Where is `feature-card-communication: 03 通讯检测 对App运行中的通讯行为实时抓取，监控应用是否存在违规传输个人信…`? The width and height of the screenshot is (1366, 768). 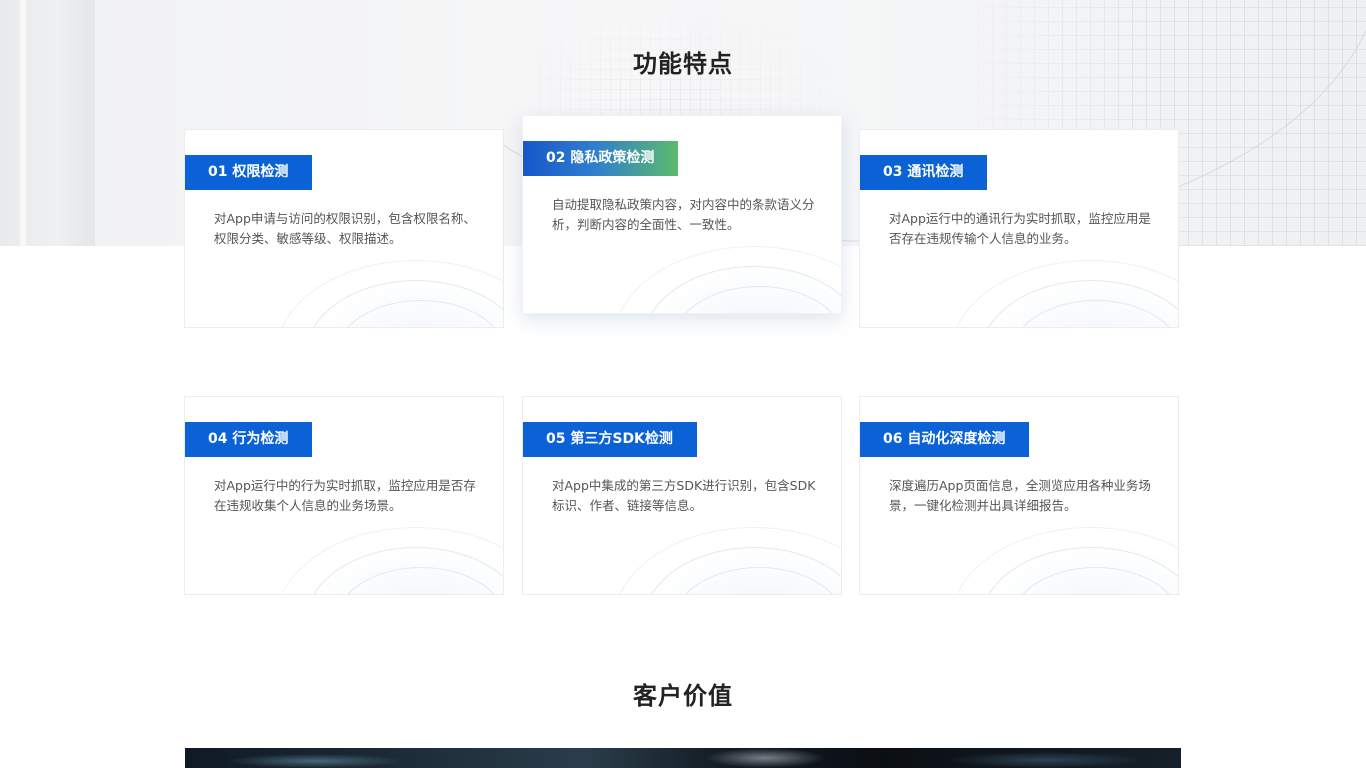
feature-card-communication: 03 通讯检测 对App运行中的通讯行为实时抓取，监控应用是否存在违规传输个人信… is located at coordinates (1019, 228).